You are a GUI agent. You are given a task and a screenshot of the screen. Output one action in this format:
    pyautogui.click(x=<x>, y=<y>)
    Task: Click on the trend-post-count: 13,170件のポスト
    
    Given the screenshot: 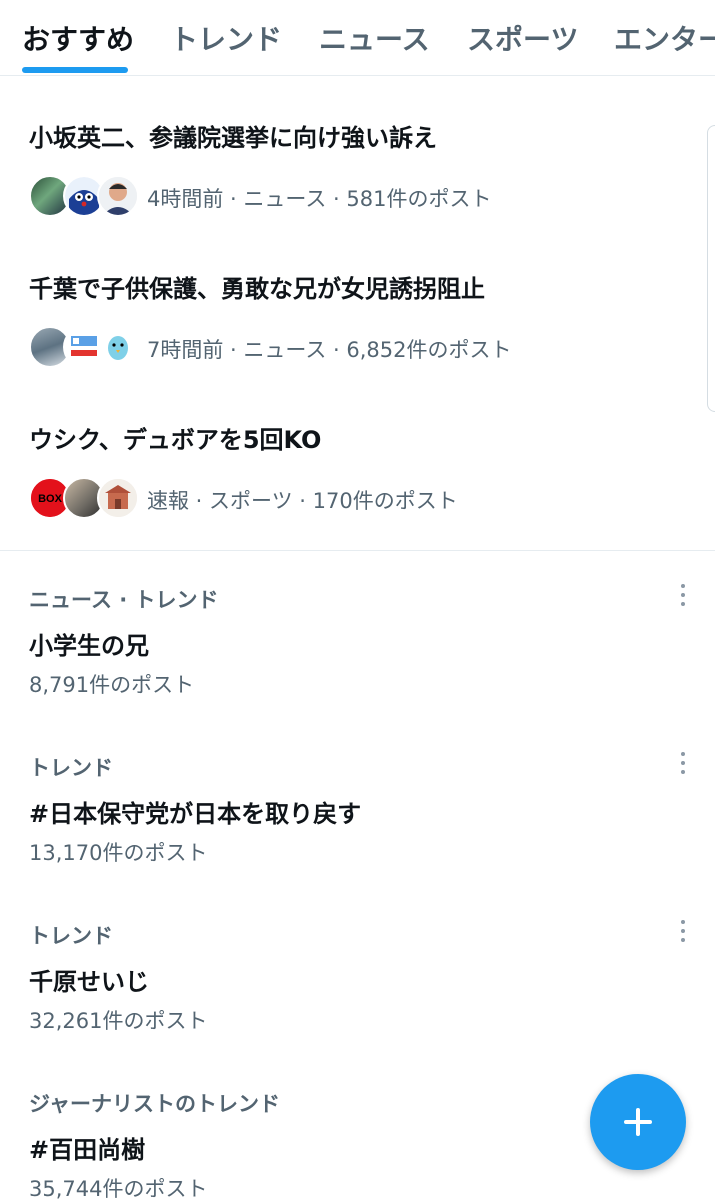 What is the action you would take?
    pyautogui.click(x=118, y=853)
    